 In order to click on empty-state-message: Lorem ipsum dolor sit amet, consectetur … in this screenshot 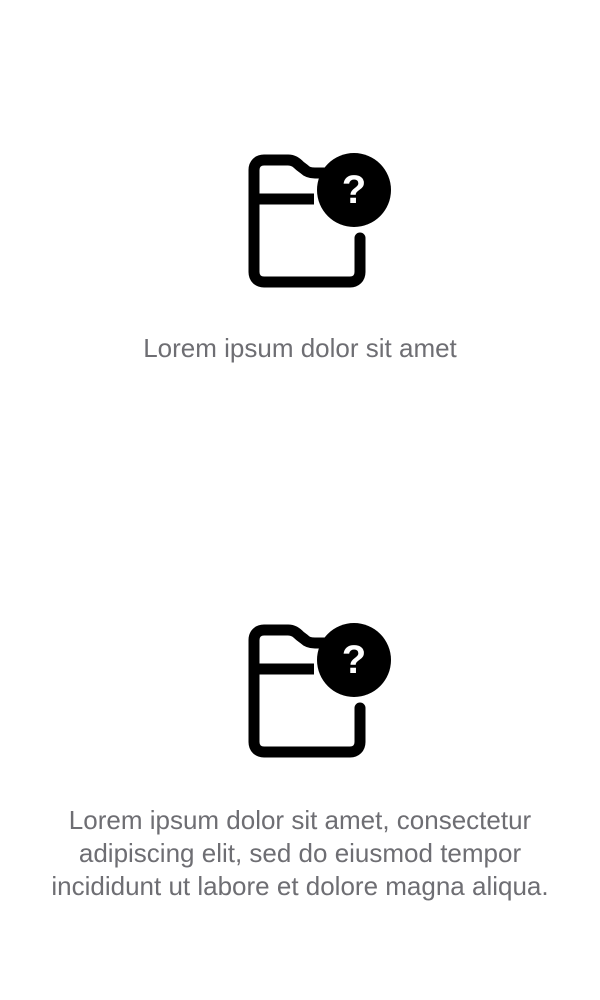, I will do `click(300, 853)`.